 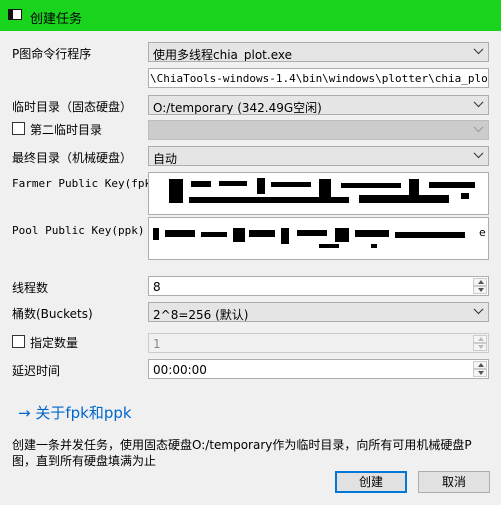 What do you see at coordinates (72, 107) in the screenshot?
I see `temp-dir-label: 临时目录（固态硬盘）` at bounding box center [72, 107].